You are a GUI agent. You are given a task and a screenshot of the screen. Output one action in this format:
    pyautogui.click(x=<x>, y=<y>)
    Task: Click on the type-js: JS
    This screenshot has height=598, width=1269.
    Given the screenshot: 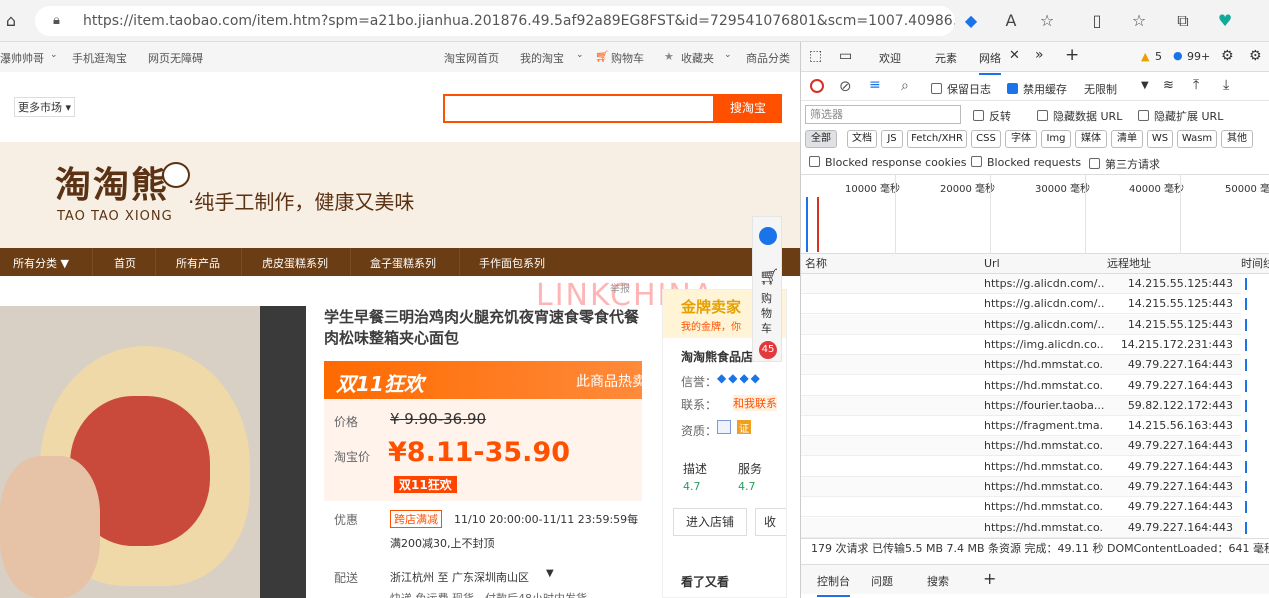 What is the action you would take?
    pyautogui.click(x=892, y=139)
    